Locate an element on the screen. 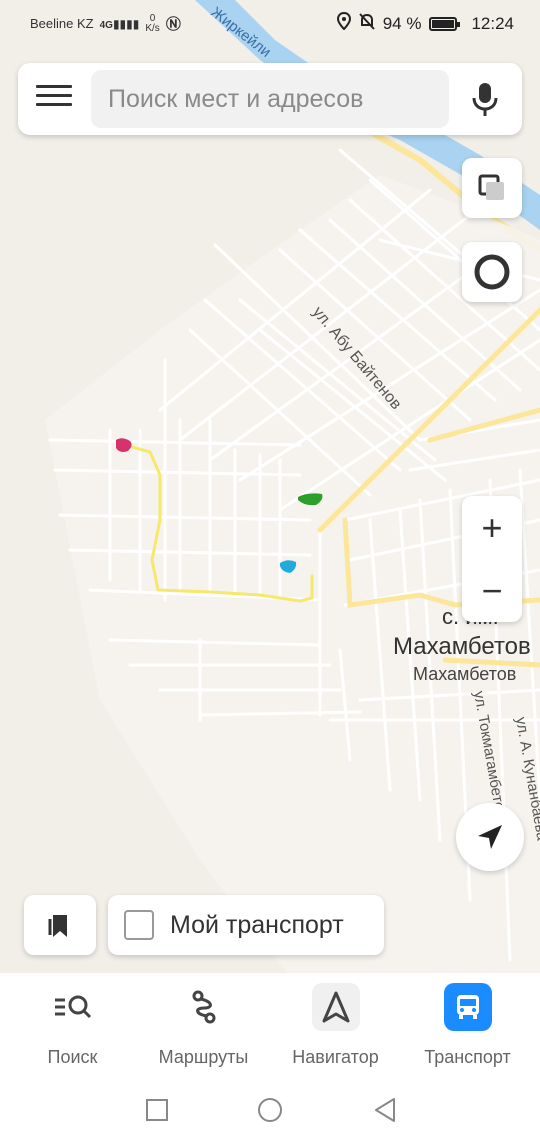 Image resolution: width=540 pixels, height=1140 pixels. menu-icon is located at coordinates (54, 99).